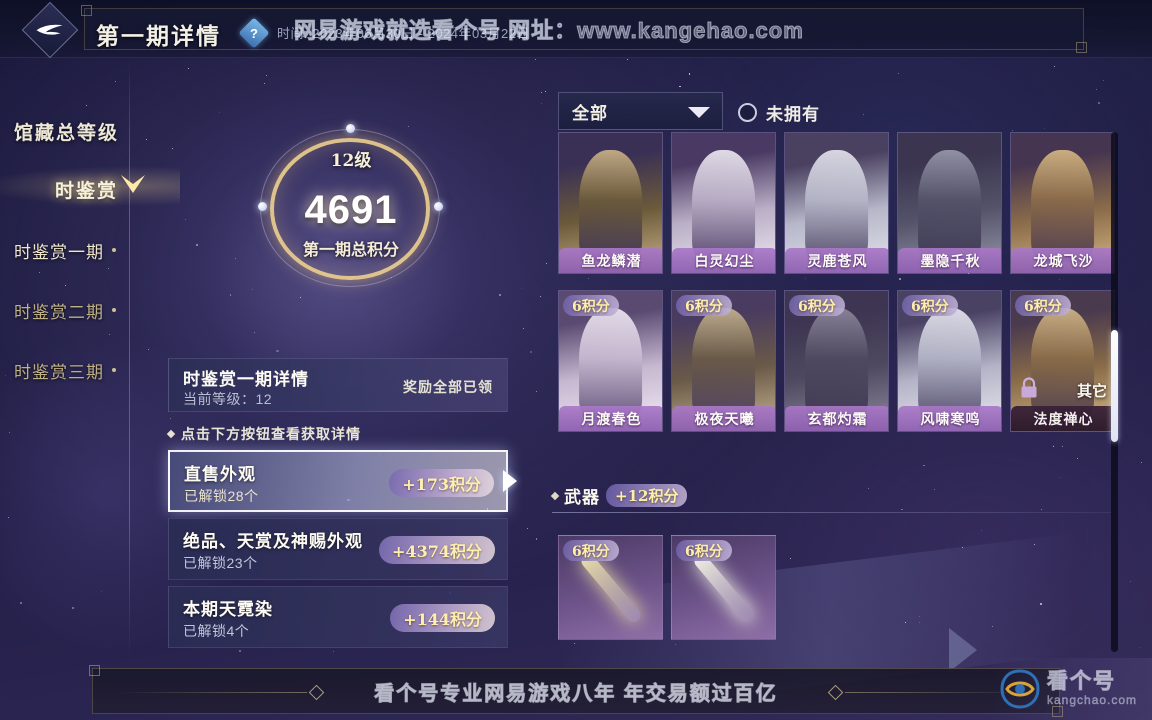 This screenshot has width=1152, height=720. Describe the element at coordinates (441, 483) in the screenshot. I see `reward-points-badge: +173积分` at that location.